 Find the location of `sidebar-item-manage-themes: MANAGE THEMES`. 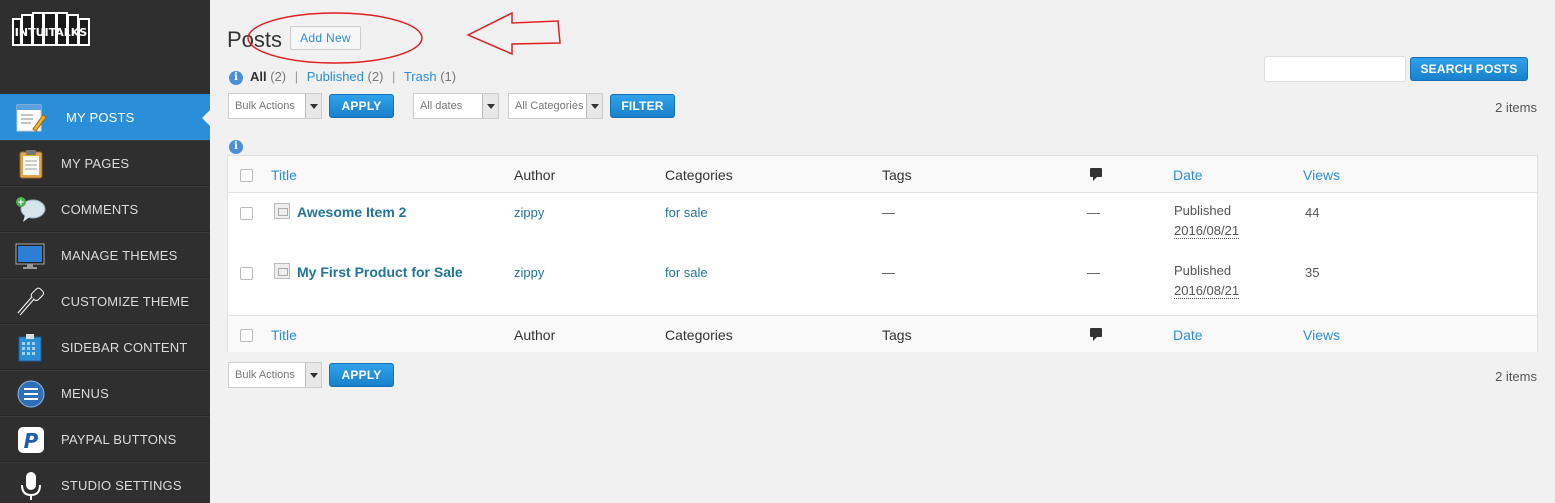

sidebar-item-manage-themes: MANAGE THEMES is located at coordinates (105, 255).